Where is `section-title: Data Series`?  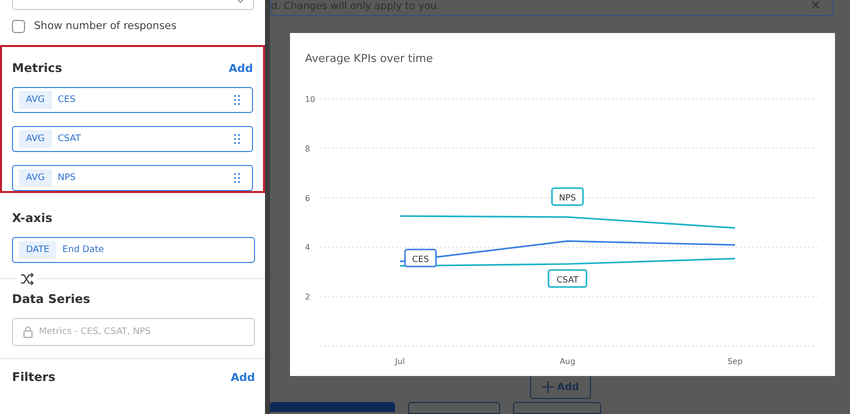 section-title: Data Series is located at coordinates (51, 299).